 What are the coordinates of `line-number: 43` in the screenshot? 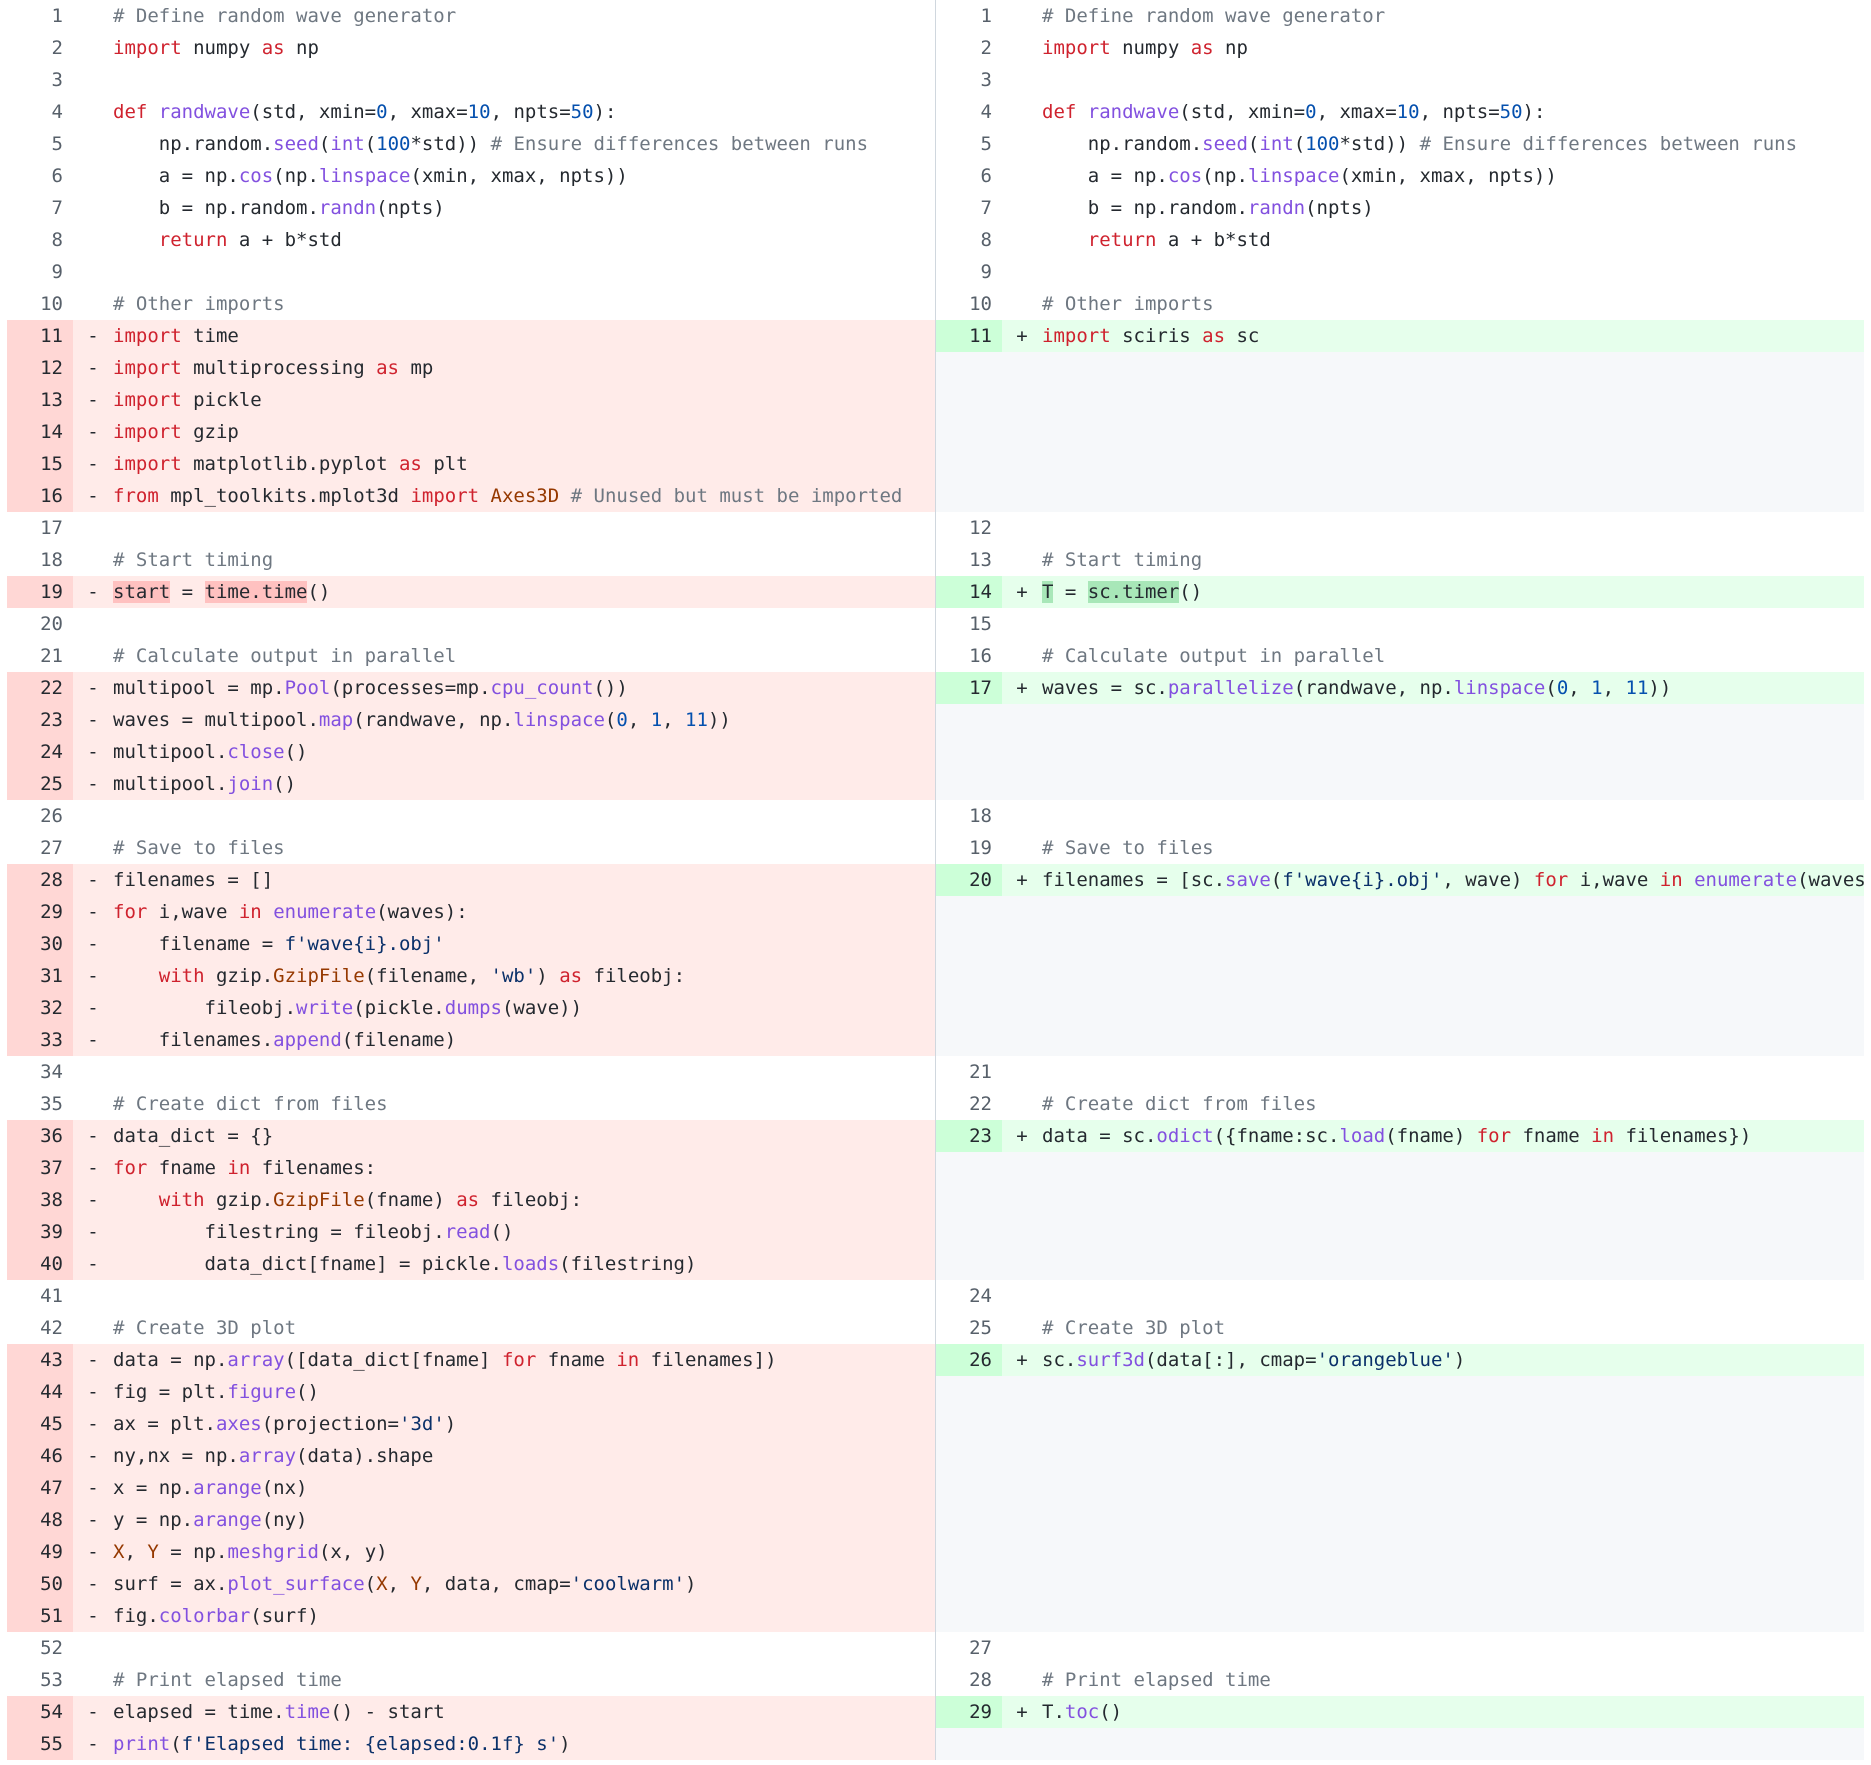 It's located at (40, 1360).